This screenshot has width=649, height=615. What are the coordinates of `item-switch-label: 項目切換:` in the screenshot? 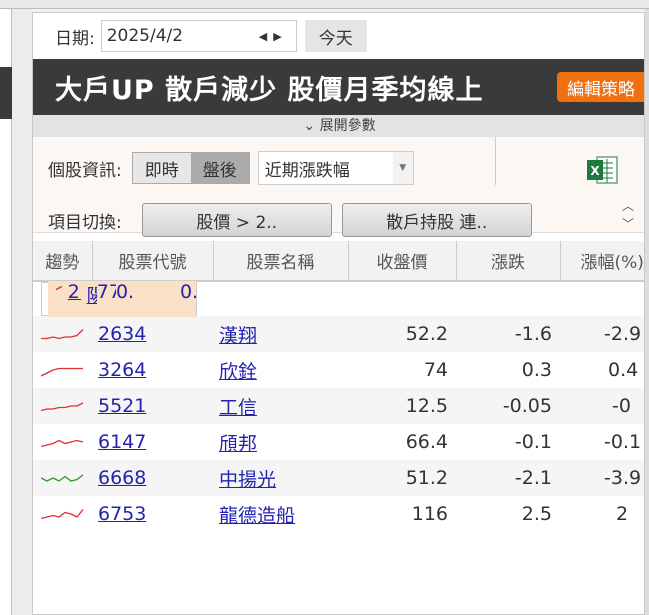 It's located at (85, 222).